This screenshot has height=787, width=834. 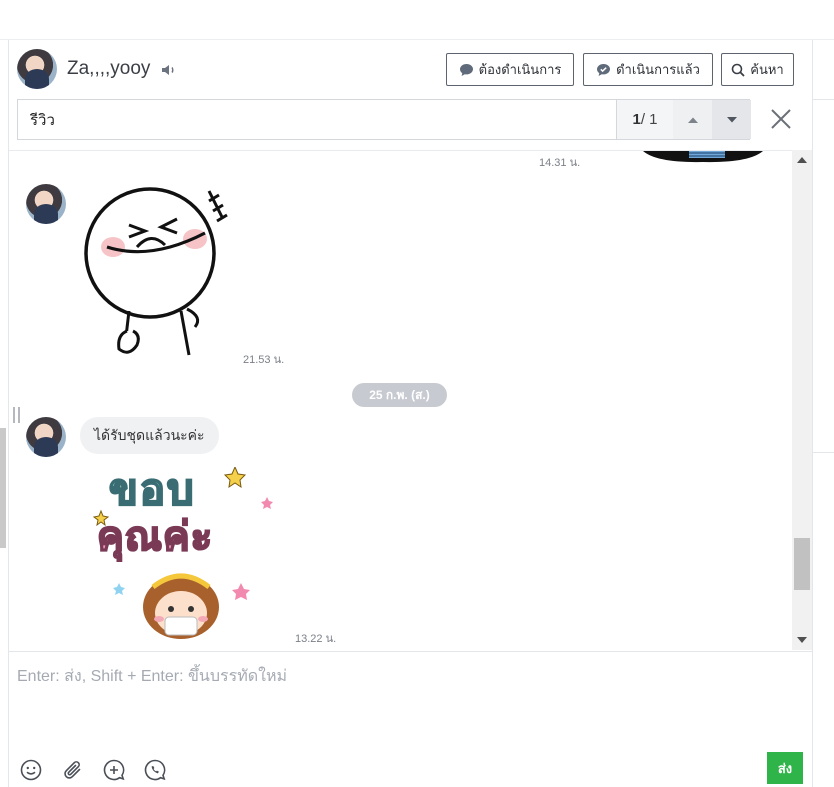 I want to click on scroll-thumb, so click(x=802, y=564).